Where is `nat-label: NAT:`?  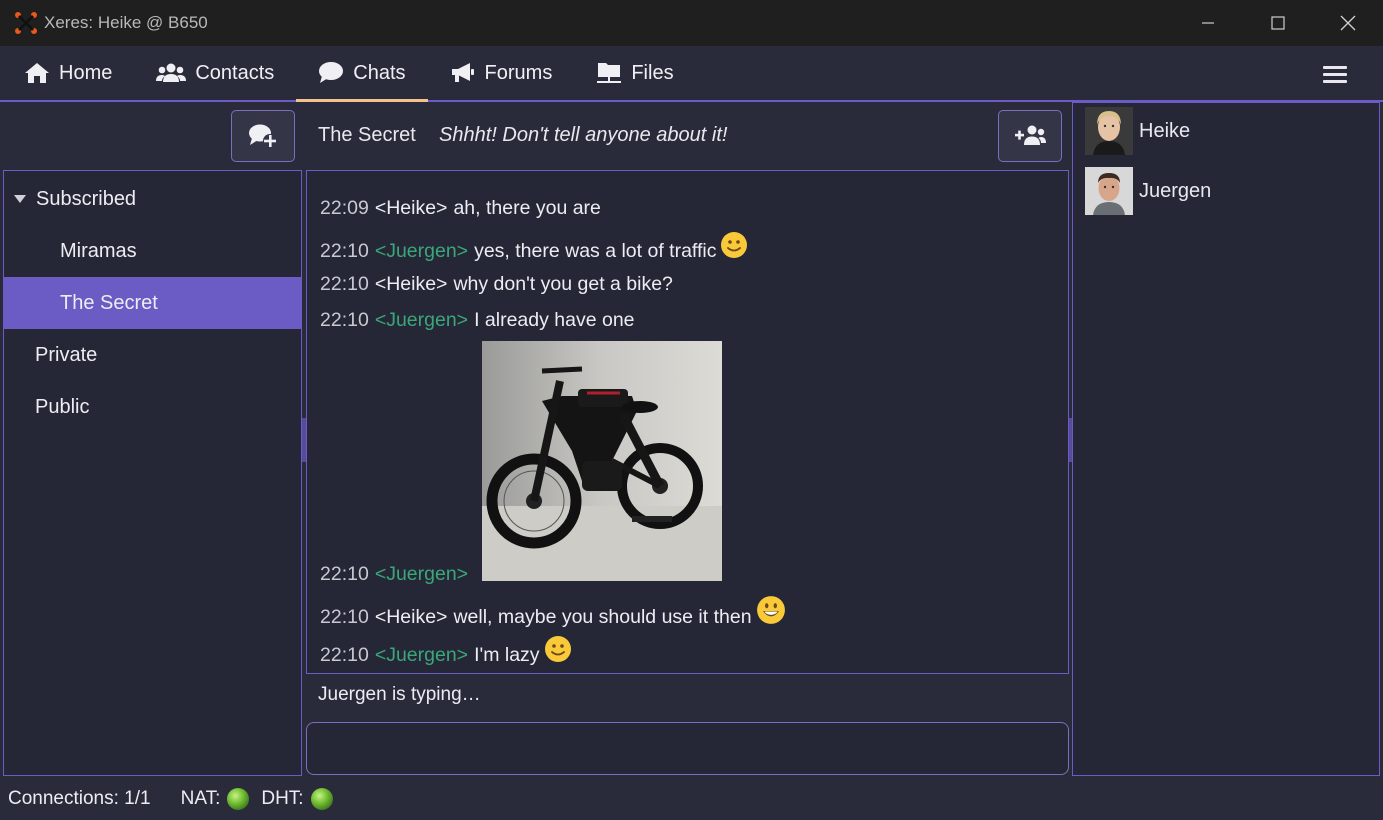
nat-label: NAT: is located at coordinates (200, 798).